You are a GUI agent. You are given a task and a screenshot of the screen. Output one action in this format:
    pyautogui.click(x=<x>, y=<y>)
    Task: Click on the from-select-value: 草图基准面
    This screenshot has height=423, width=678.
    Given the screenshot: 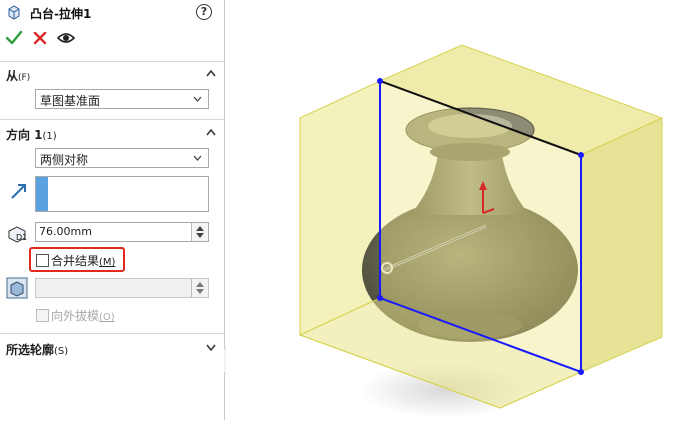 What is the action you would take?
    pyautogui.click(x=70, y=101)
    